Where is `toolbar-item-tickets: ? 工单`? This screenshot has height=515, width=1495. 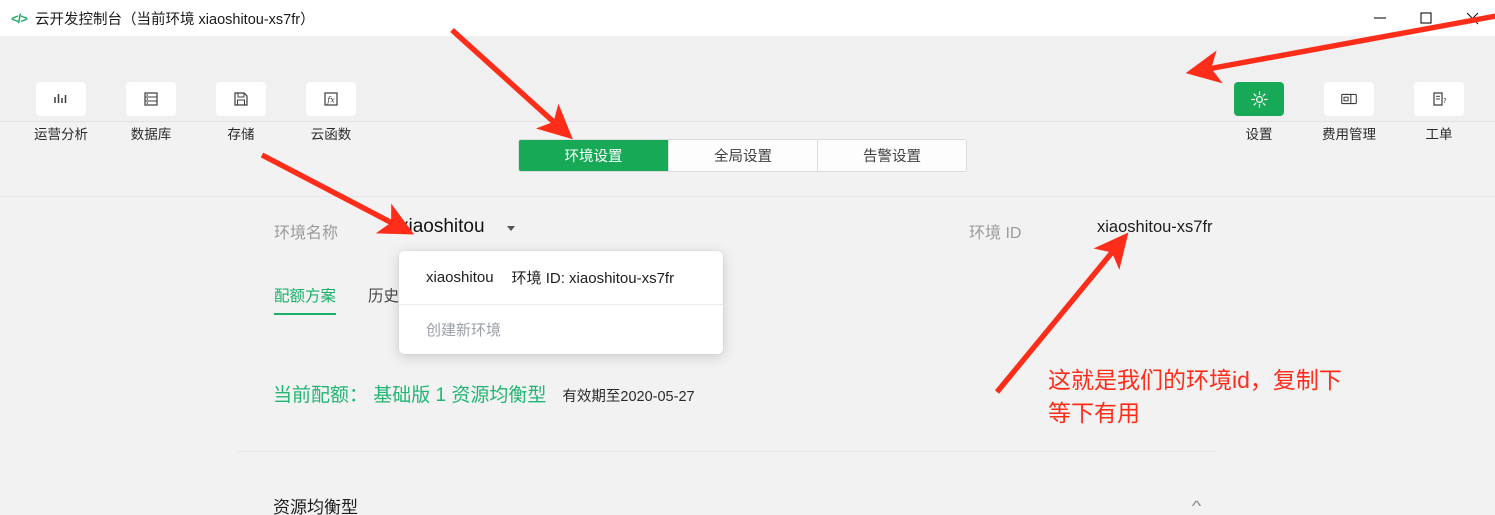 toolbar-item-tickets: ? 工单 is located at coordinates (1439, 112).